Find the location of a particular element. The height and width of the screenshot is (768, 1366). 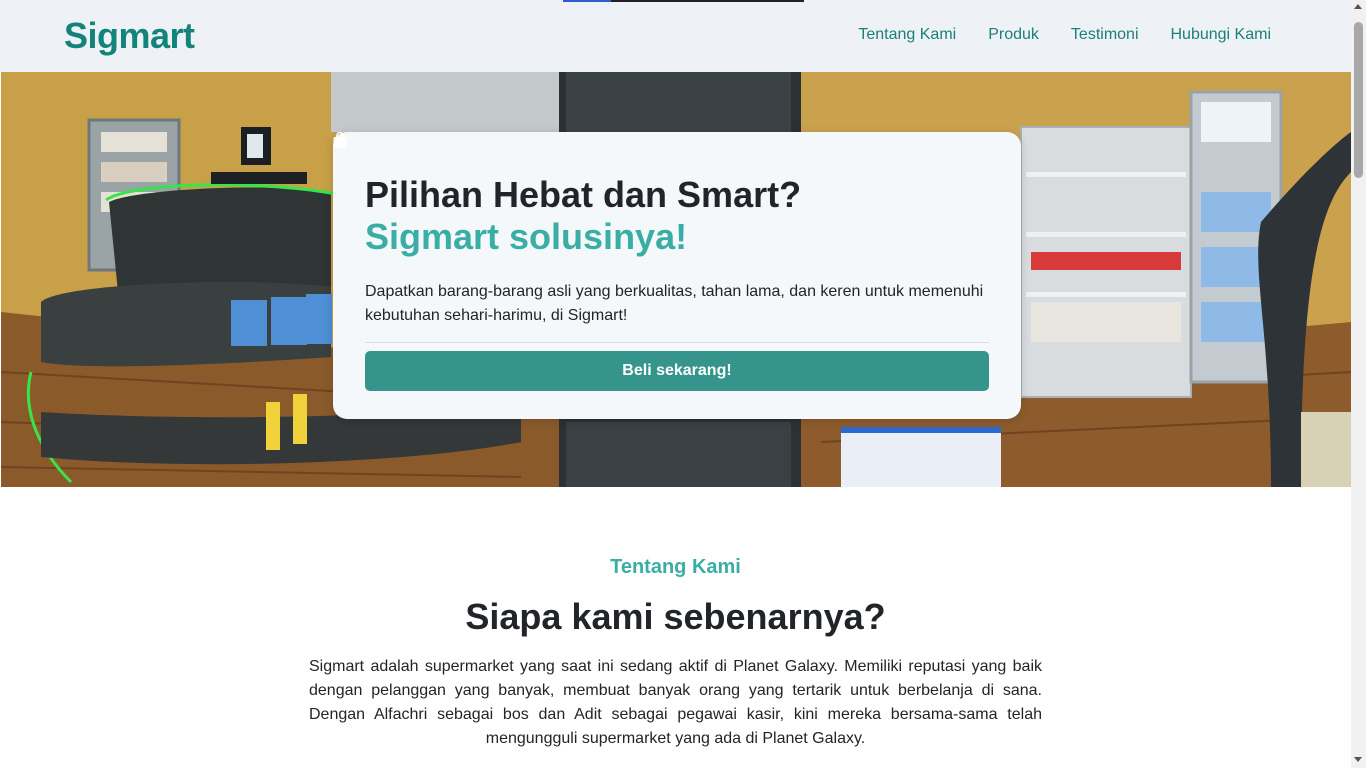

brand-logo: Sigmart is located at coordinates (129, 36).